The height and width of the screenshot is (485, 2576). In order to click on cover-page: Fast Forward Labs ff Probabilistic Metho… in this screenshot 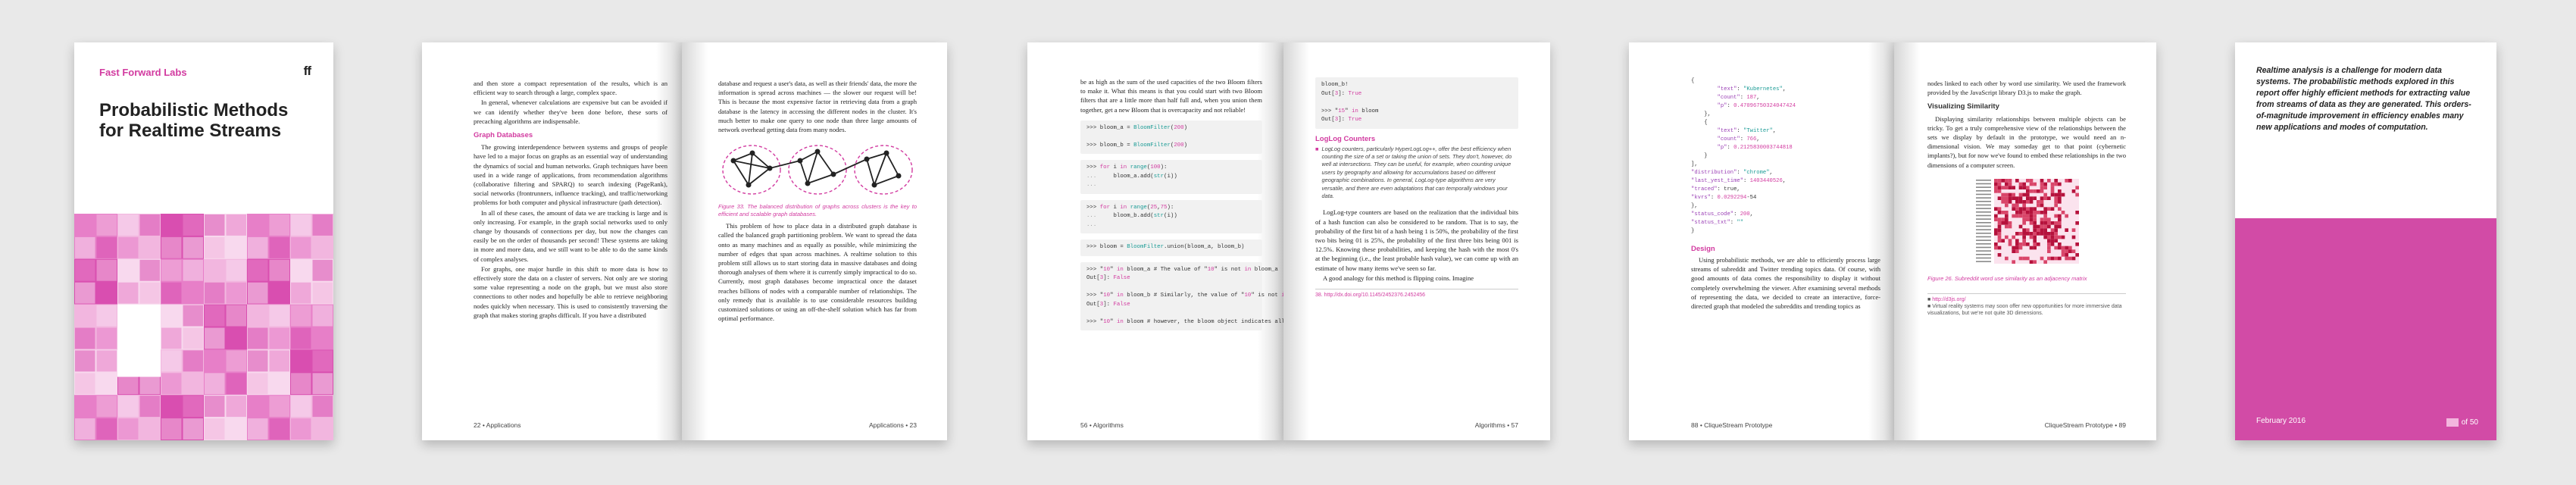, I will do `click(203, 241)`.